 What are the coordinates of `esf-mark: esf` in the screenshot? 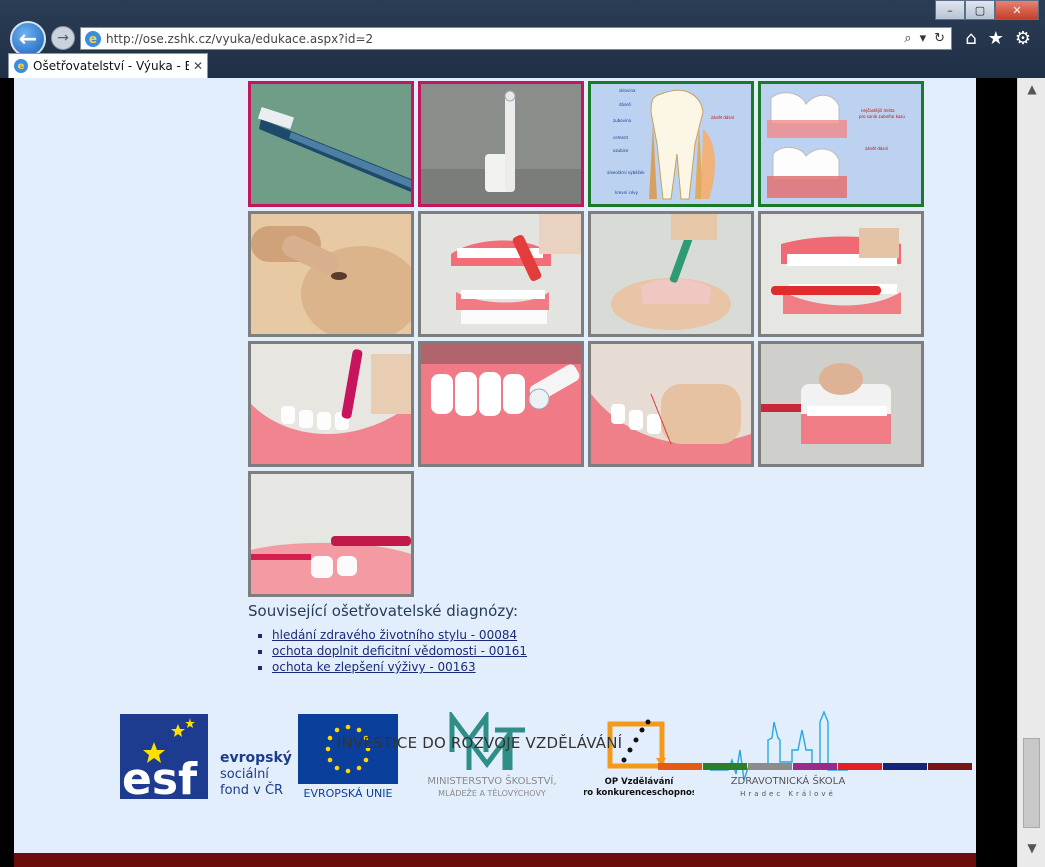 It's located at (160, 776).